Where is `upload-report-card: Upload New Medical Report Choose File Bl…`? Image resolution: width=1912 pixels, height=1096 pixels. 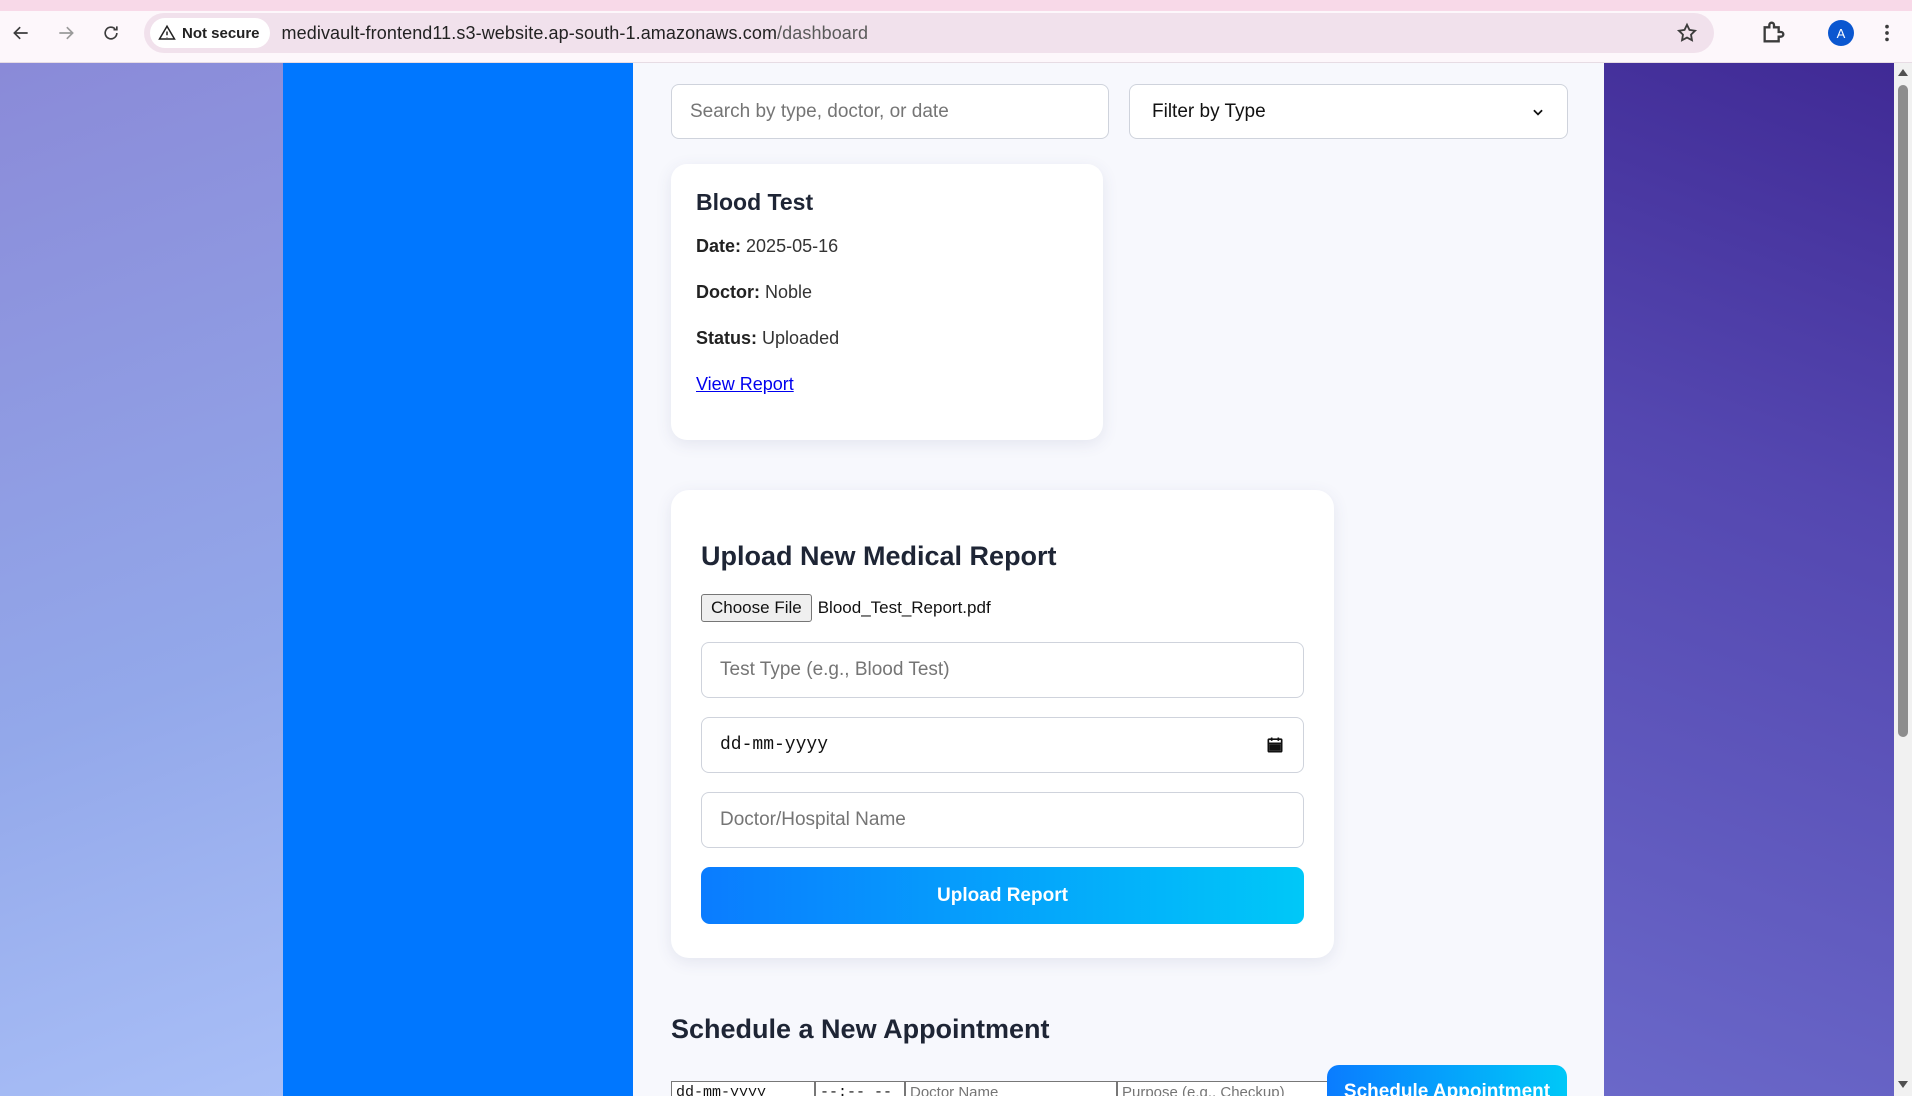
upload-report-card: Upload New Medical Report Choose File Bl… is located at coordinates (1002, 724).